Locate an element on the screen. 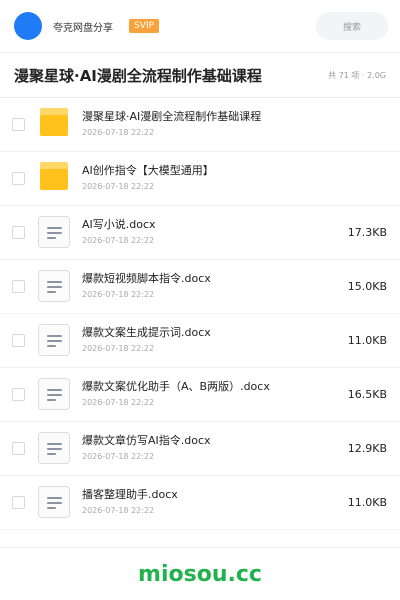 This screenshot has height=600, width=400. item-text: 爆款短视频脚本指令.docx 2026-07-18 22:22 is located at coordinates (146, 285).